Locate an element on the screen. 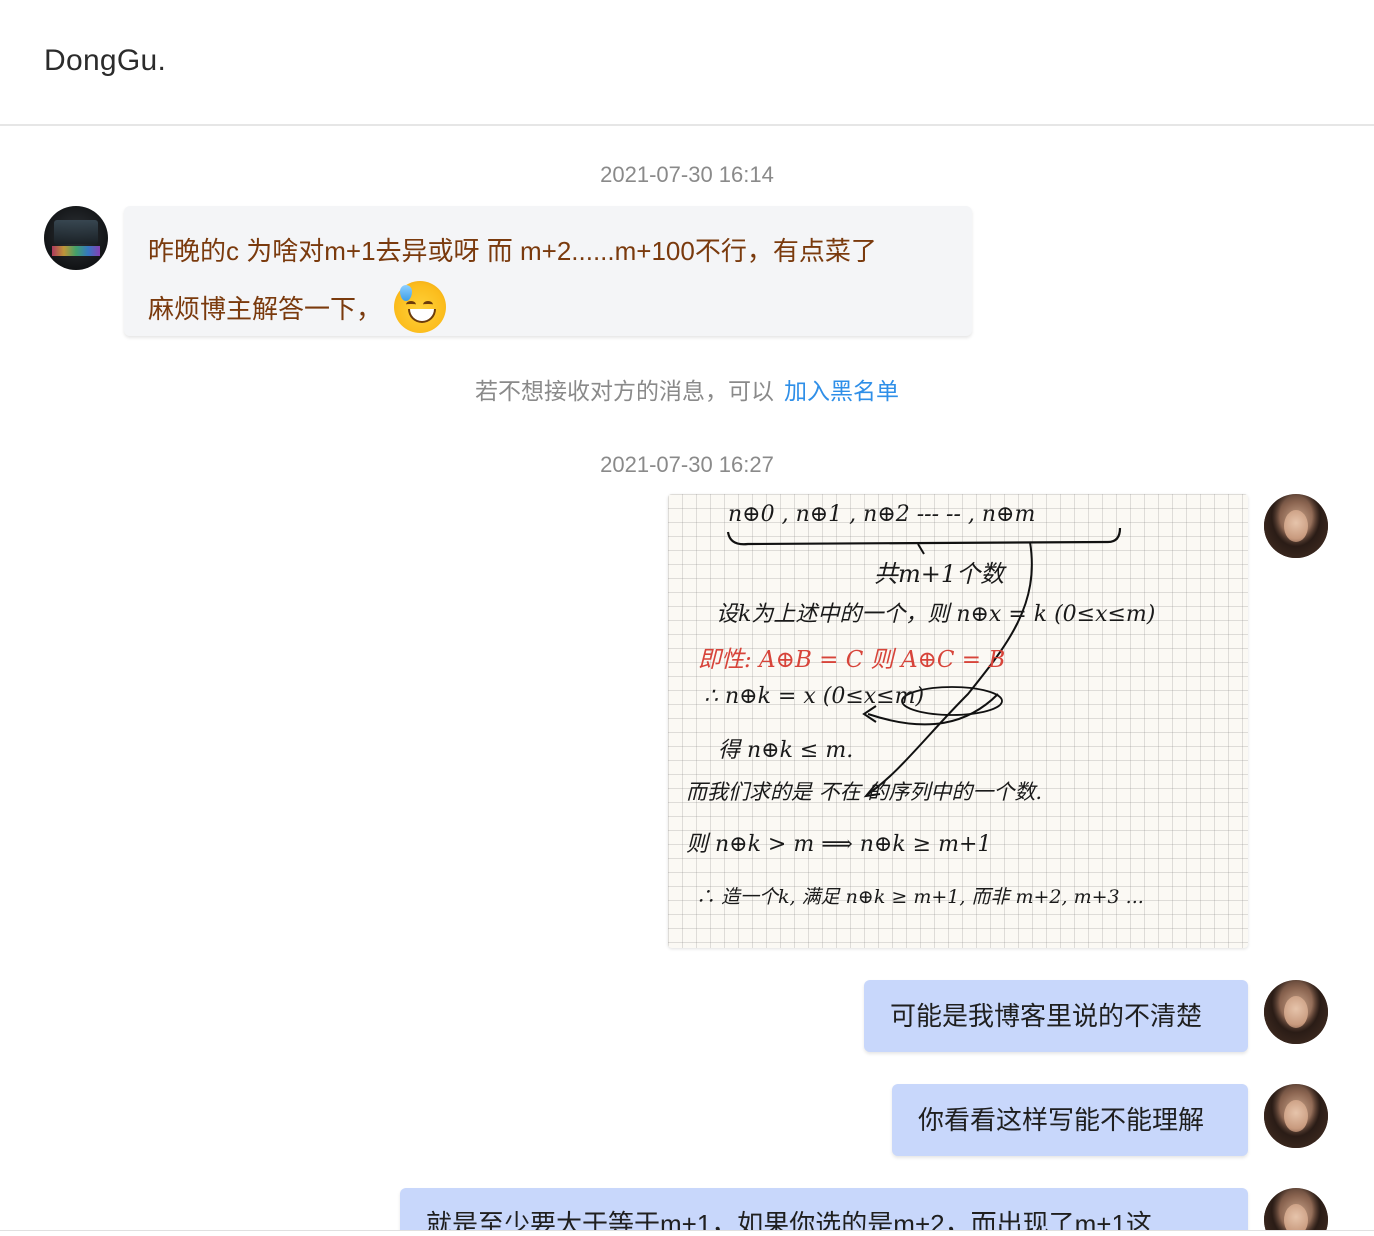 Image resolution: width=1374 pixels, height=1236 pixels. note-line: 而我们求的是 不在 的序列中的一个数. is located at coordinates (864, 792).